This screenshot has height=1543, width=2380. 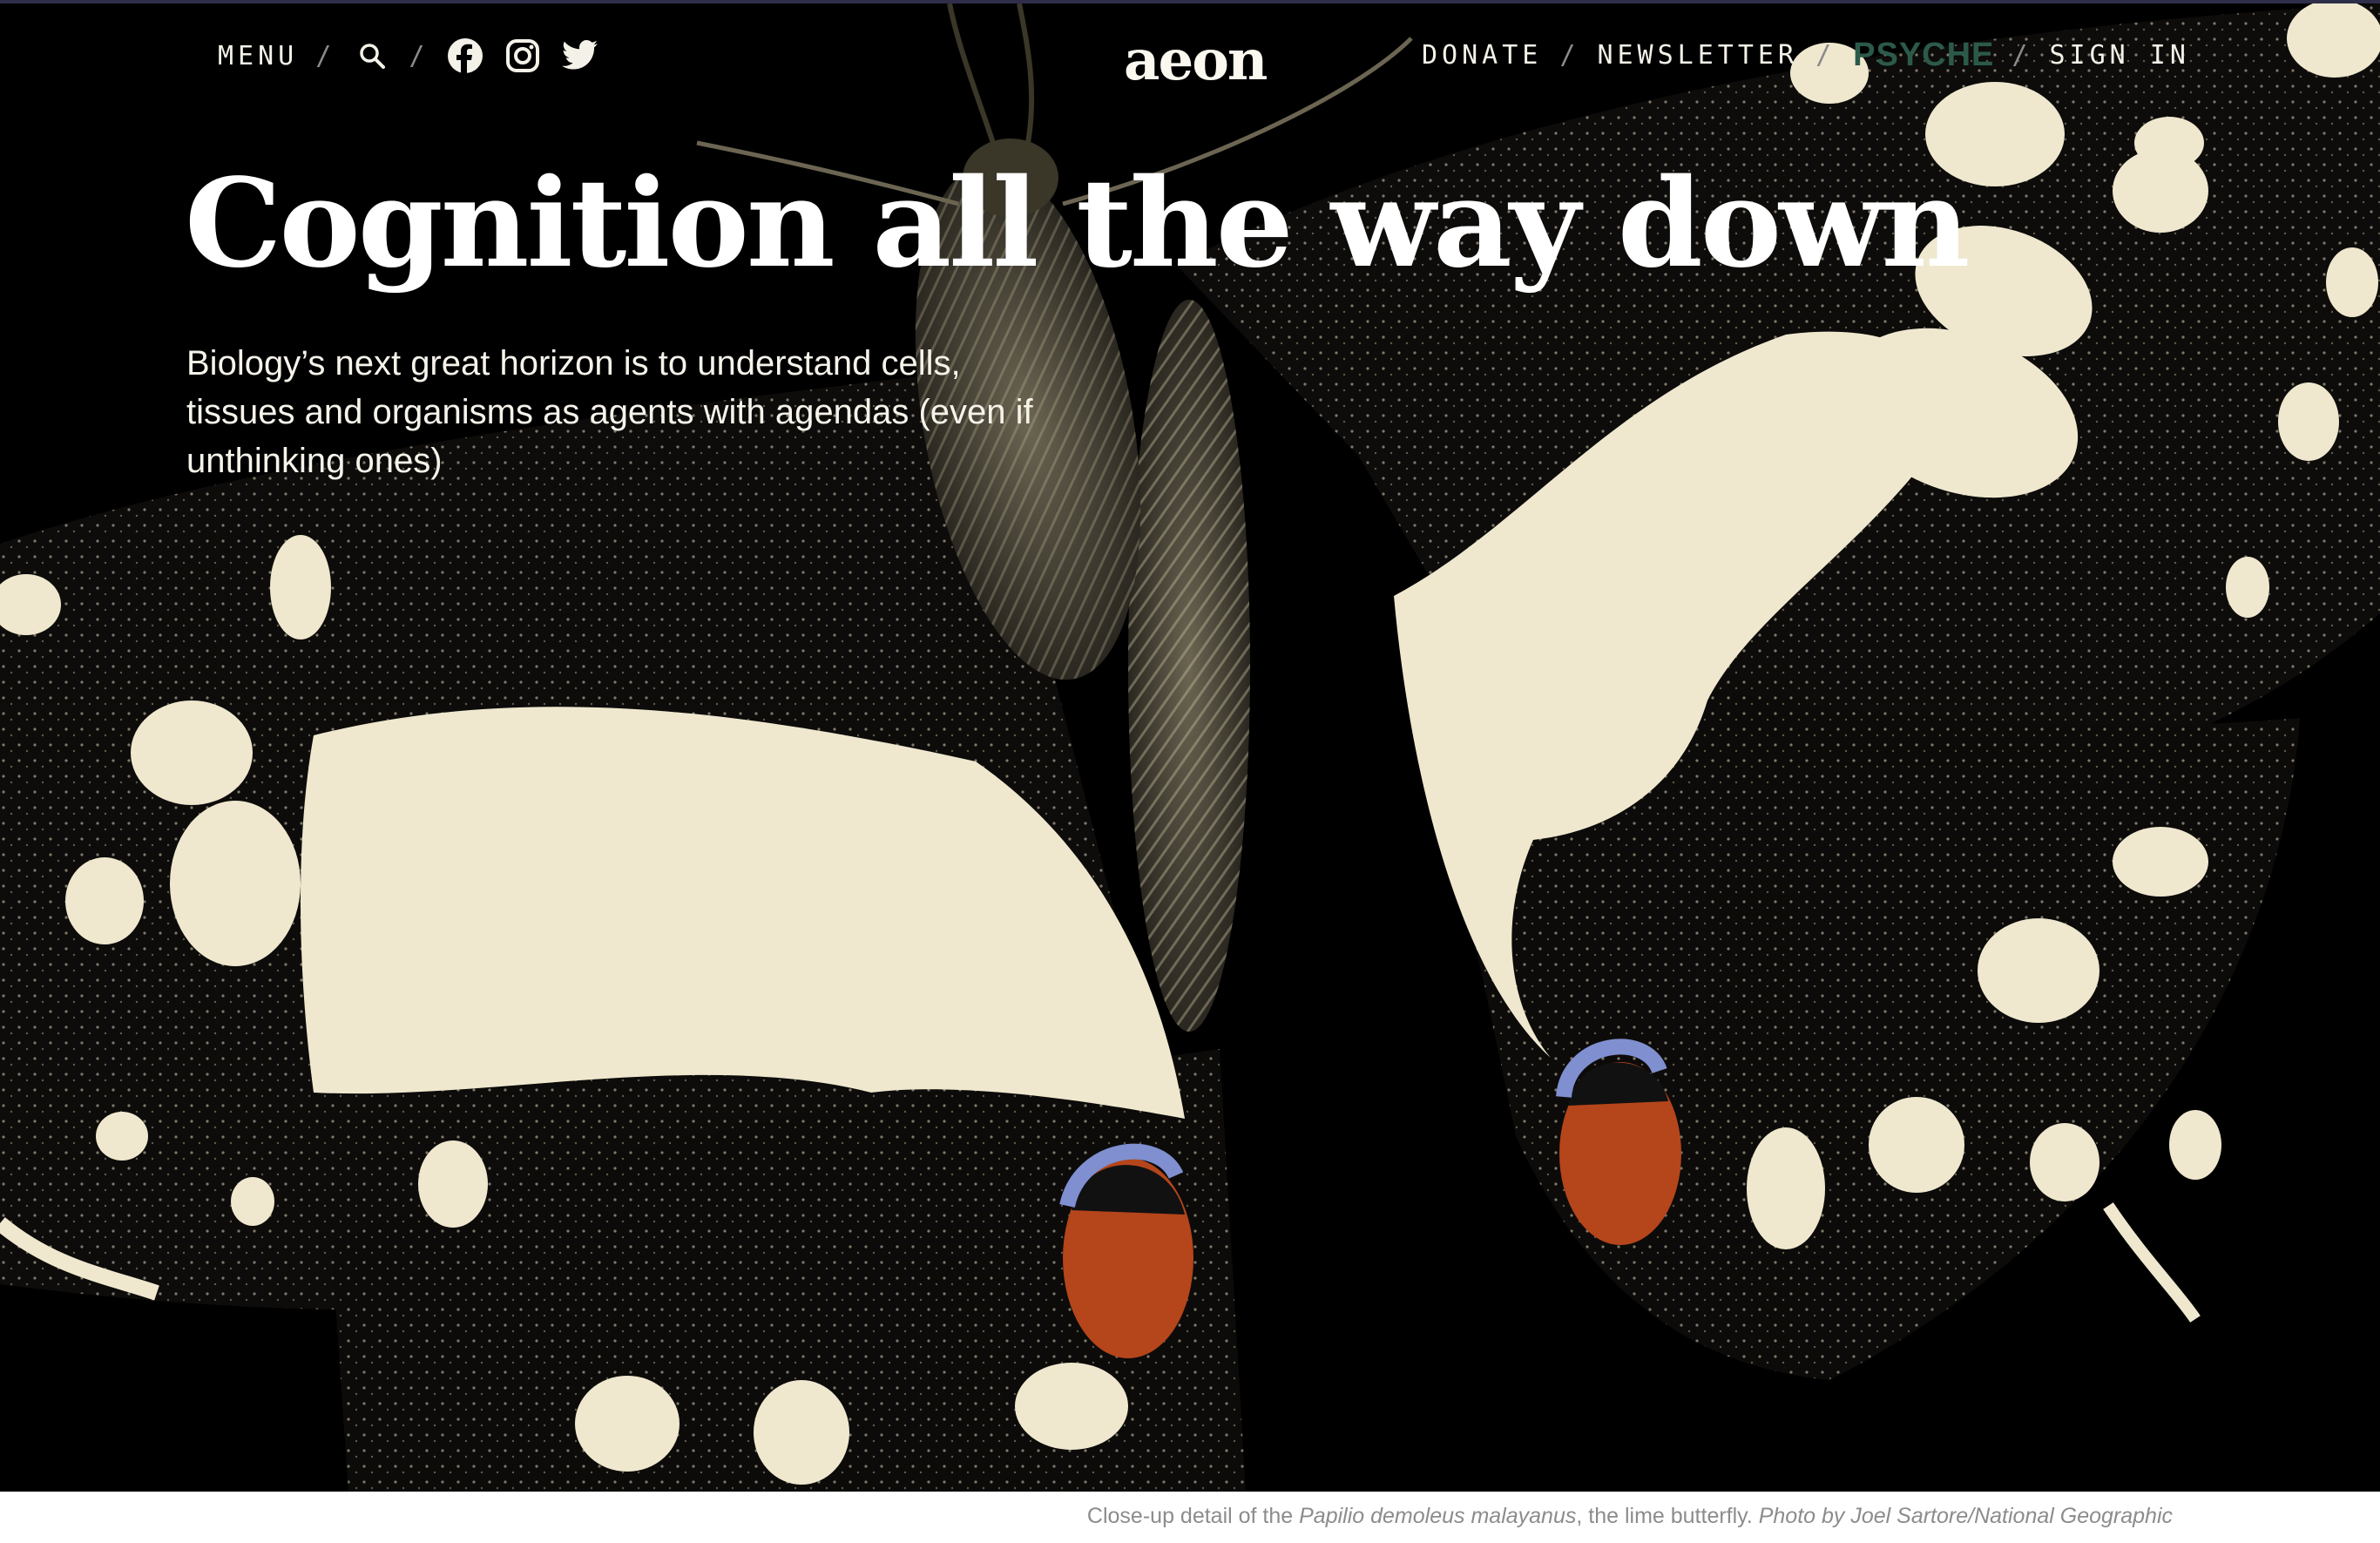 What do you see at coordinates (1806, 55) in the screenshot?
I see `nav-right-group: DONATE / NEWSLETTER / PSYCHE / SIGN IN` at bounding box center [1806, 55].